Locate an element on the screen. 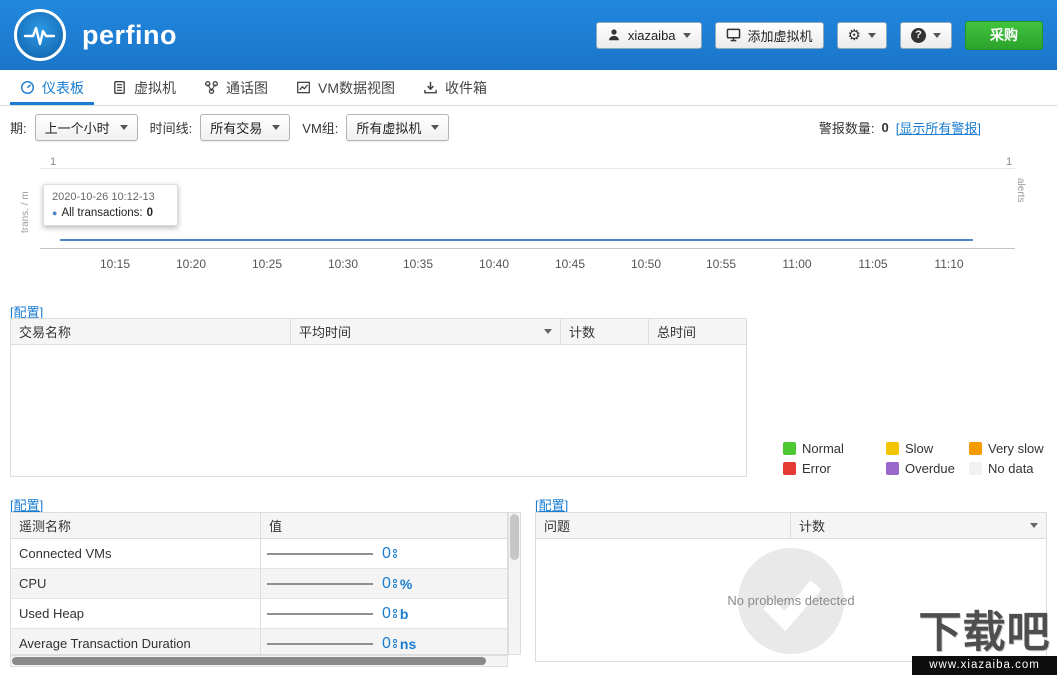 The height and width of the screenshot is (675, 1057). legend-label: Overdue is located at coordinates (930, 468).